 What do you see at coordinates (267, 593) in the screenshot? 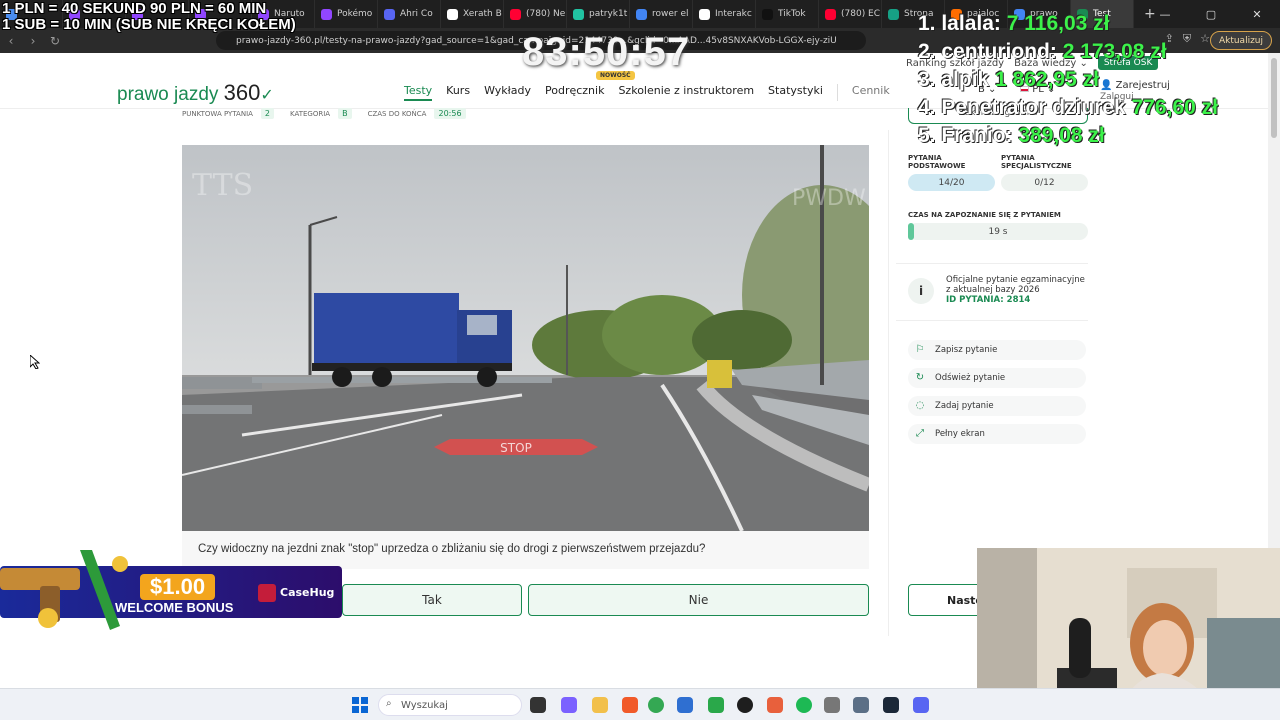
I see `casehug-logo-icon` at bounding box center [267, 593].